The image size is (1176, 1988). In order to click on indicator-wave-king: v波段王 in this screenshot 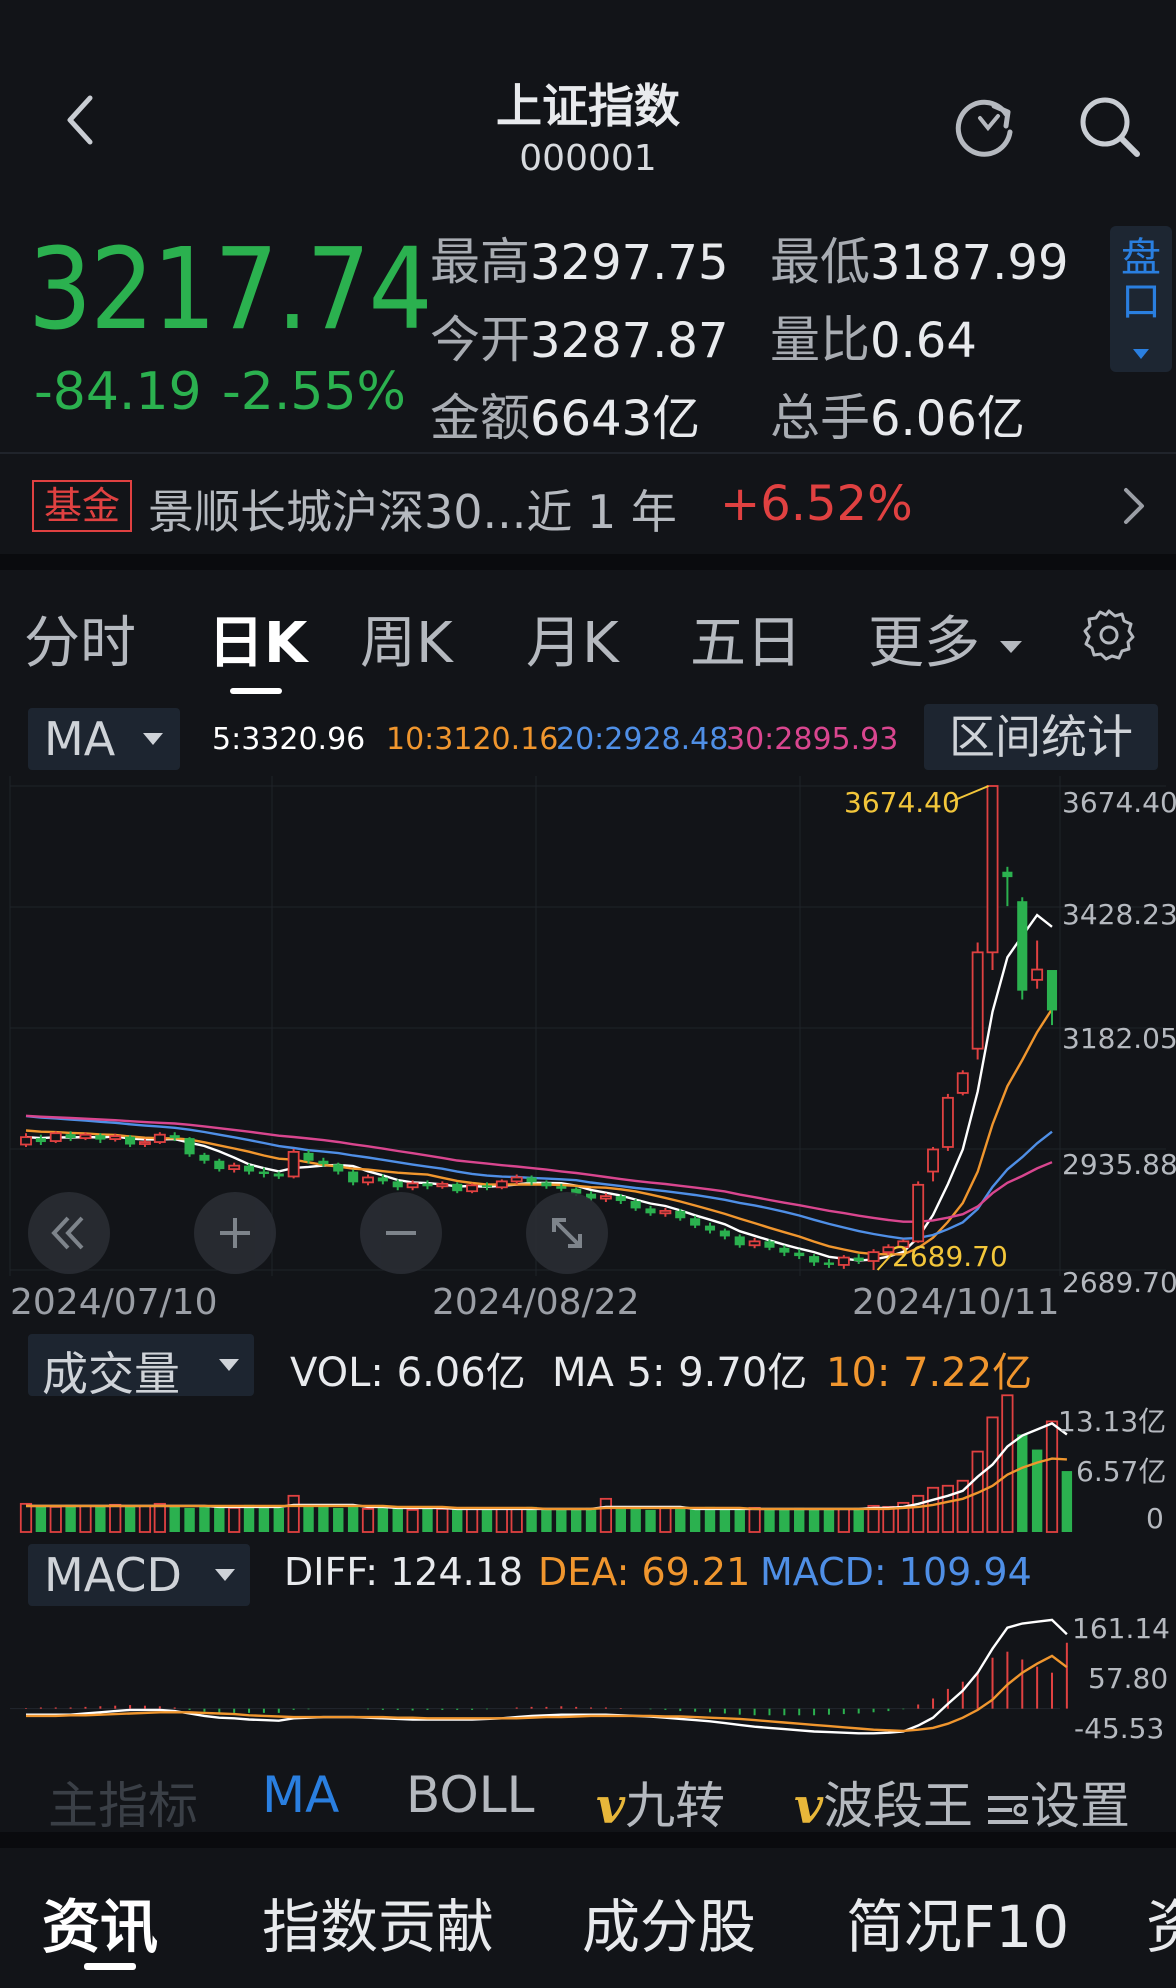, I will do `click(883, 1802)`.